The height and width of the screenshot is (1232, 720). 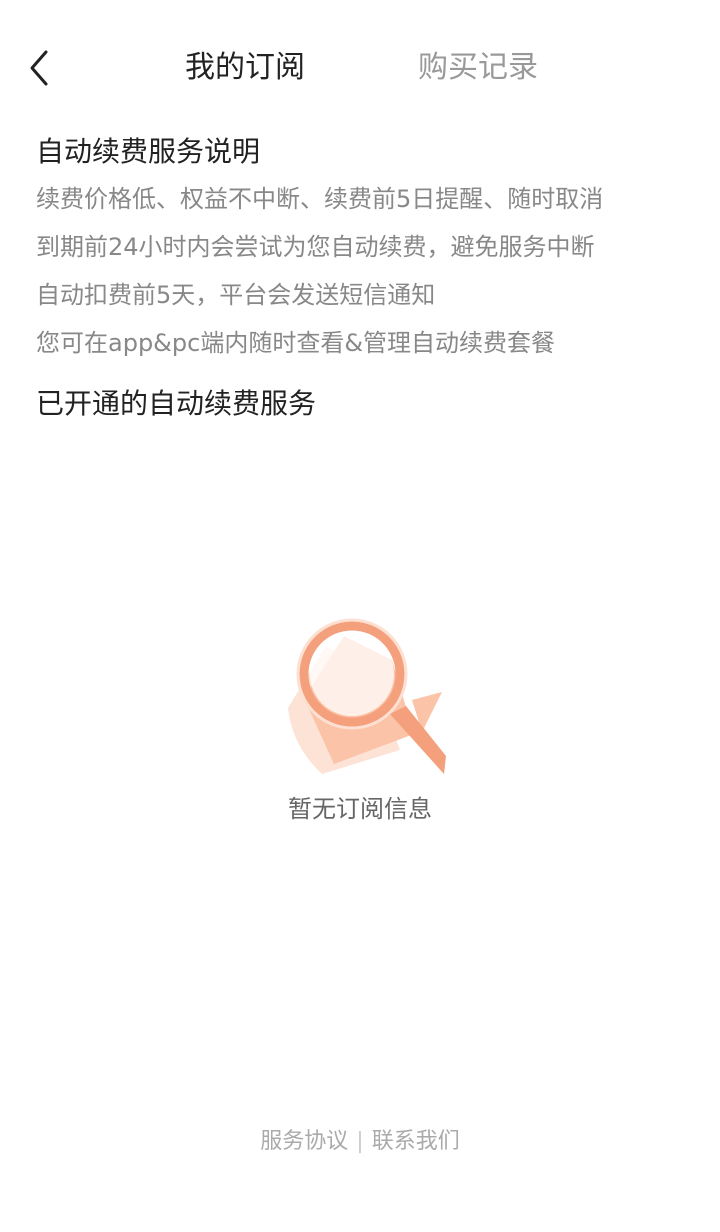 What do you see at coordinates (360, 68) in the screenshot?
I see `header-bar: 我的订阅 购买记录` at bounding box center [360, 68].